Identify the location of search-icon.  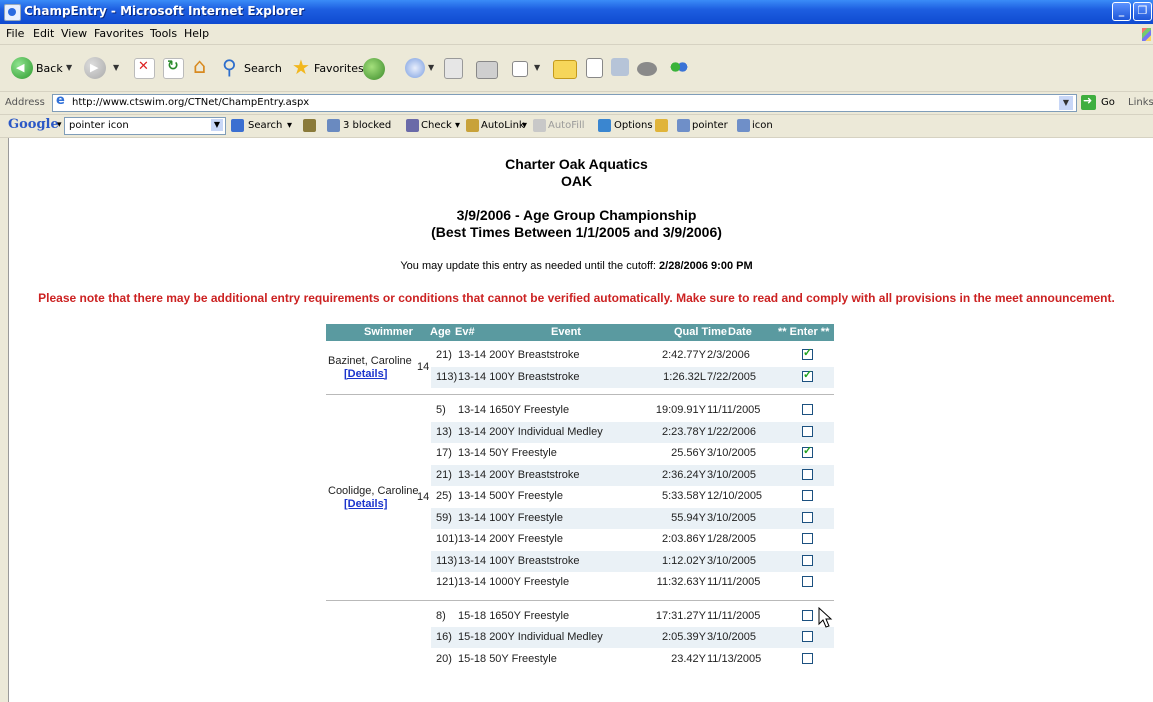
(231, 67).